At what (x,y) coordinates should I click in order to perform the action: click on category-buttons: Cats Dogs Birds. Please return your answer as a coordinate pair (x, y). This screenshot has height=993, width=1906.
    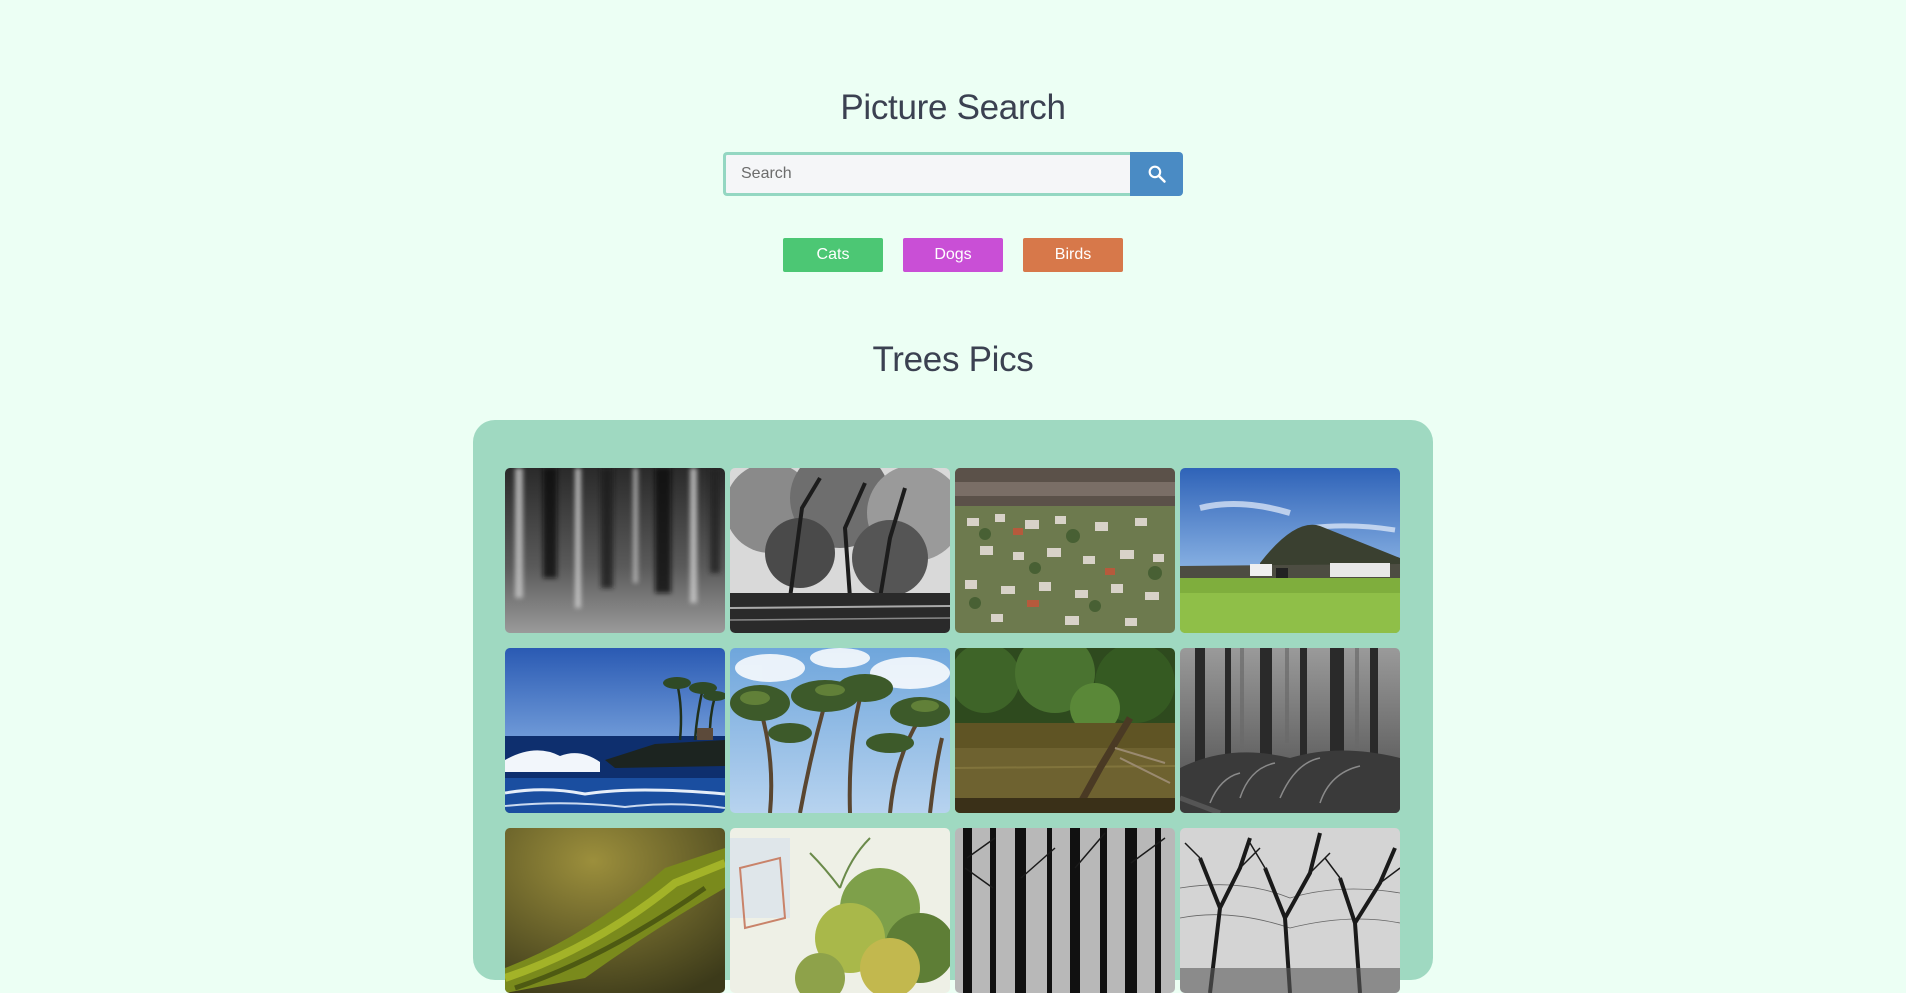
    Looking at the image, I should click on (953, 255).